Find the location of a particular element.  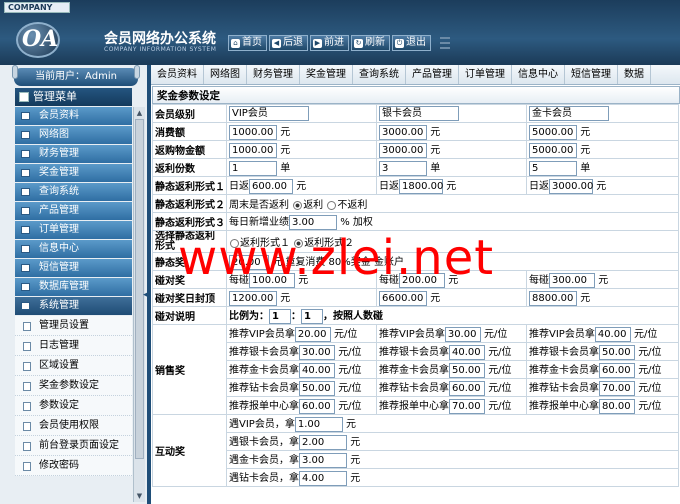

fee-field: 1000.00 is located at coordinates (253, 132).